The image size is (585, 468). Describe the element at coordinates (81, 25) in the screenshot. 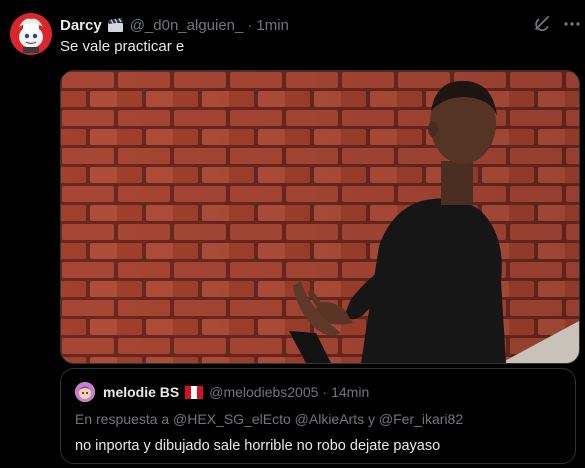

I see `display-name: Darcy` at that location.